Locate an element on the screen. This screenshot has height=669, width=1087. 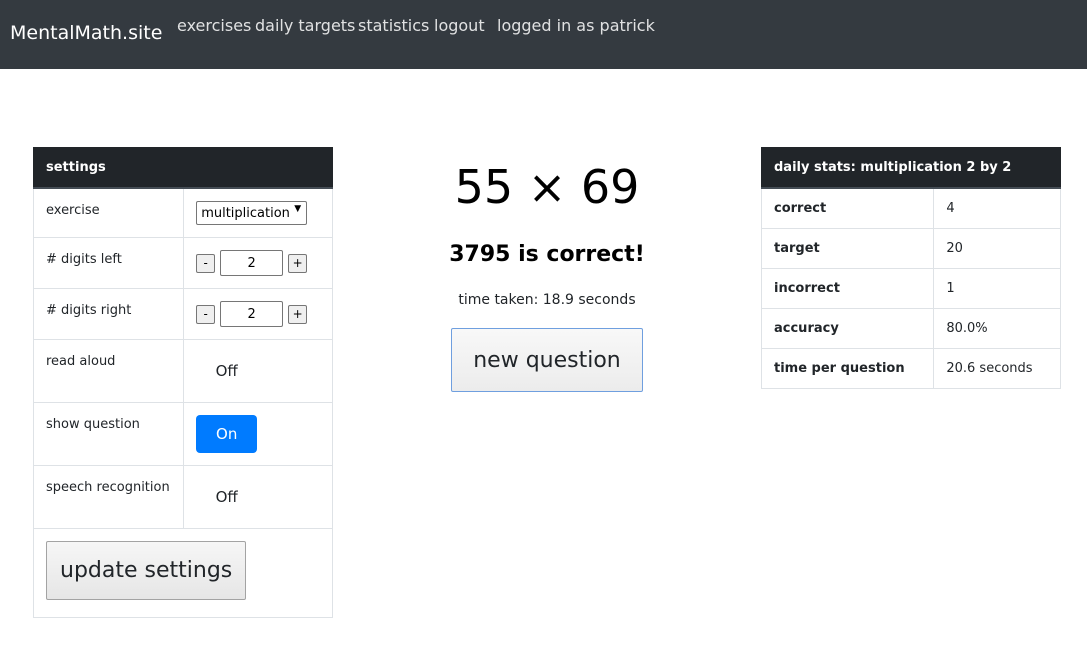
table-row: incorrect 1 is located at coordinates (910, 288).